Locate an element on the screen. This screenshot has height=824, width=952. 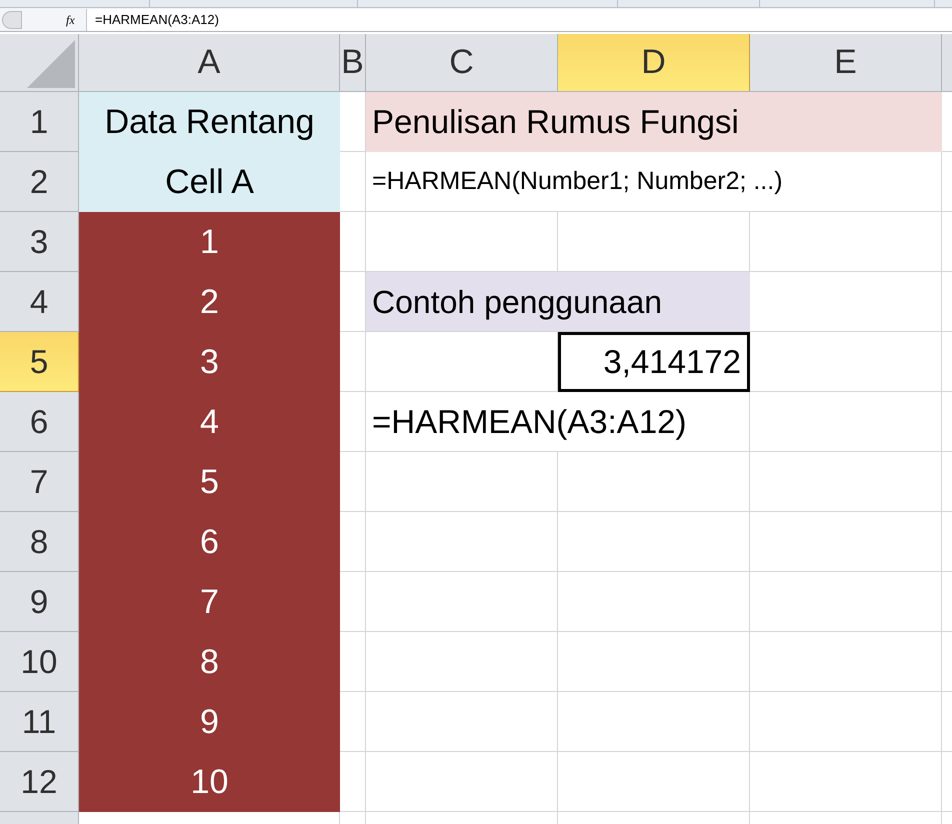
column-header: E is located at coordinates (846, 62).